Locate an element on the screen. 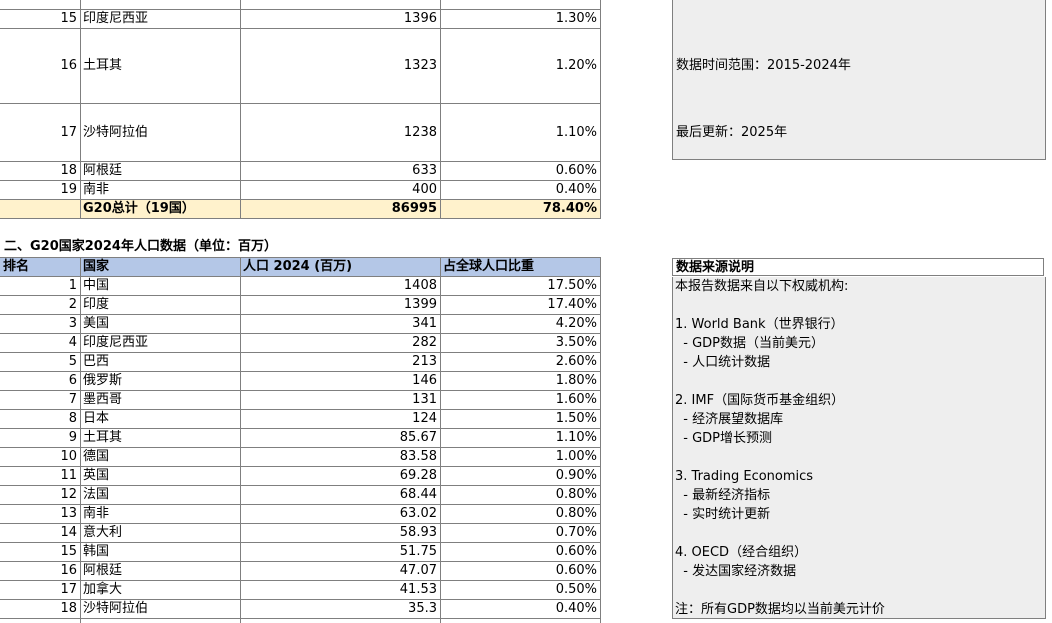 The width and height of the screenshot is (1052, 623). top-country-cell: 印度尼西亚 is located at coordinates (115, 19).